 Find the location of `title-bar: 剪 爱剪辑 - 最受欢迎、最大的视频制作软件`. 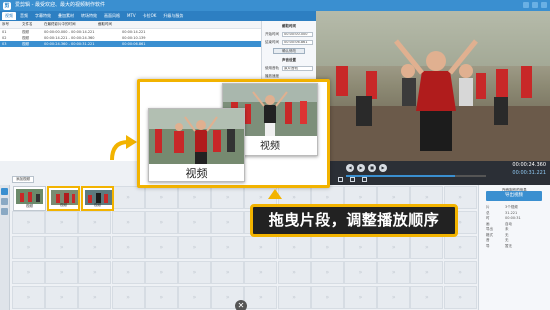

title-bar: 剪 爱剪辑 - 最受欢迎、最大的视频制作软件 is located at coordinates (275, 5).